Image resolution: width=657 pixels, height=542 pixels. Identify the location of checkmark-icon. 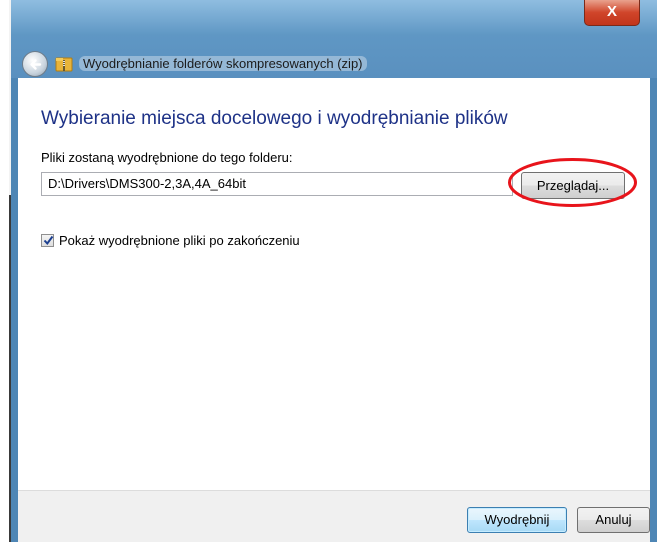
(48, 240).